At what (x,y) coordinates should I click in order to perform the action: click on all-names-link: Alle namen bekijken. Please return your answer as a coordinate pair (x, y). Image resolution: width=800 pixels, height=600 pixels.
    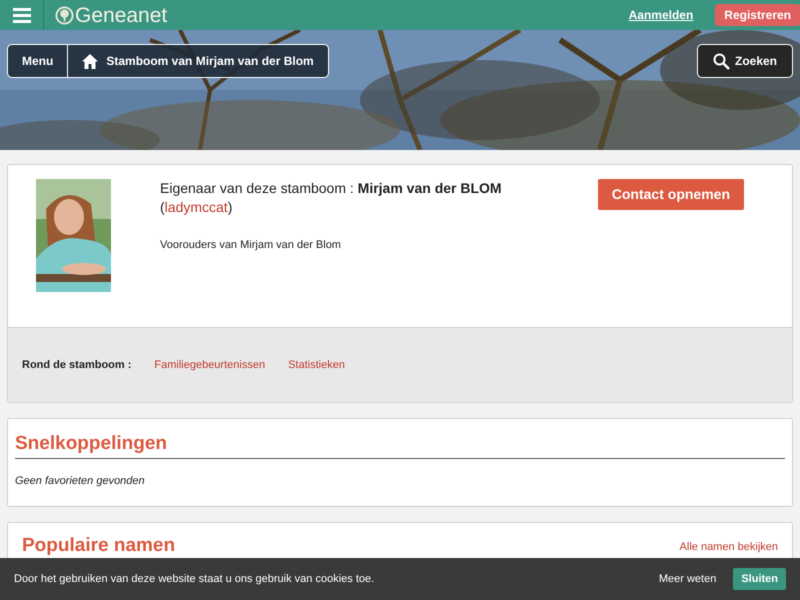
    Looking at the image, I should click on (729, 546).